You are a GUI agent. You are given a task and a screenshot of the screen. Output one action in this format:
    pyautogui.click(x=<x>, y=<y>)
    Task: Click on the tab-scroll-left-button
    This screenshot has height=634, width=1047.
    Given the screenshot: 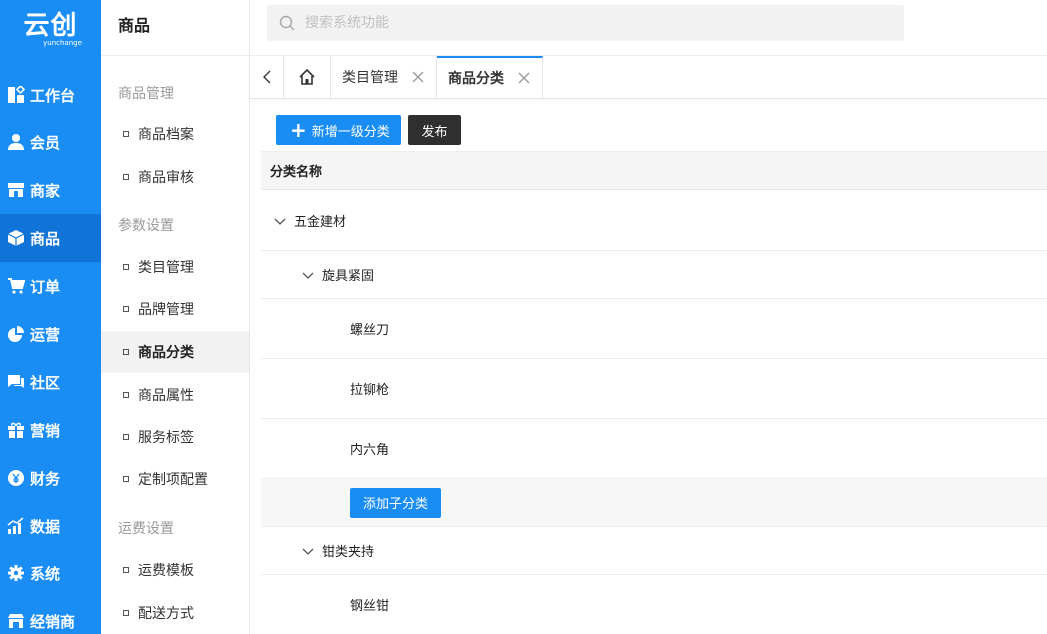 What is the action you would take?
    pyautogui.click(x=267, y=77)
    